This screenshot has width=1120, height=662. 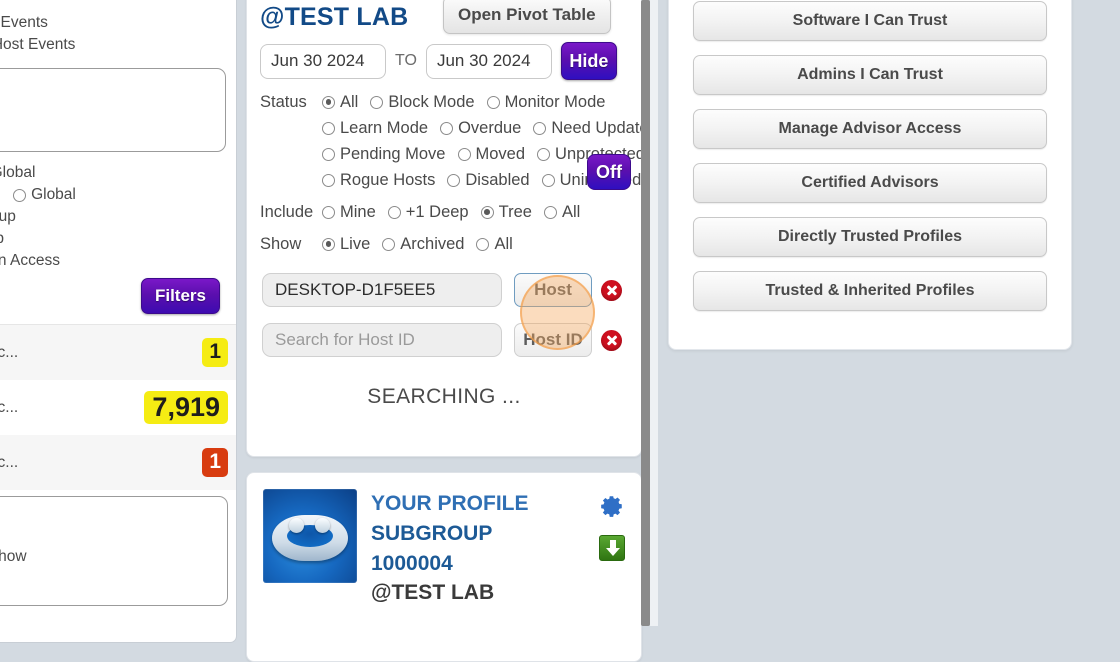 I want to click on status-option-learn-mode: Learn Mode, so click(x=375, y=128).